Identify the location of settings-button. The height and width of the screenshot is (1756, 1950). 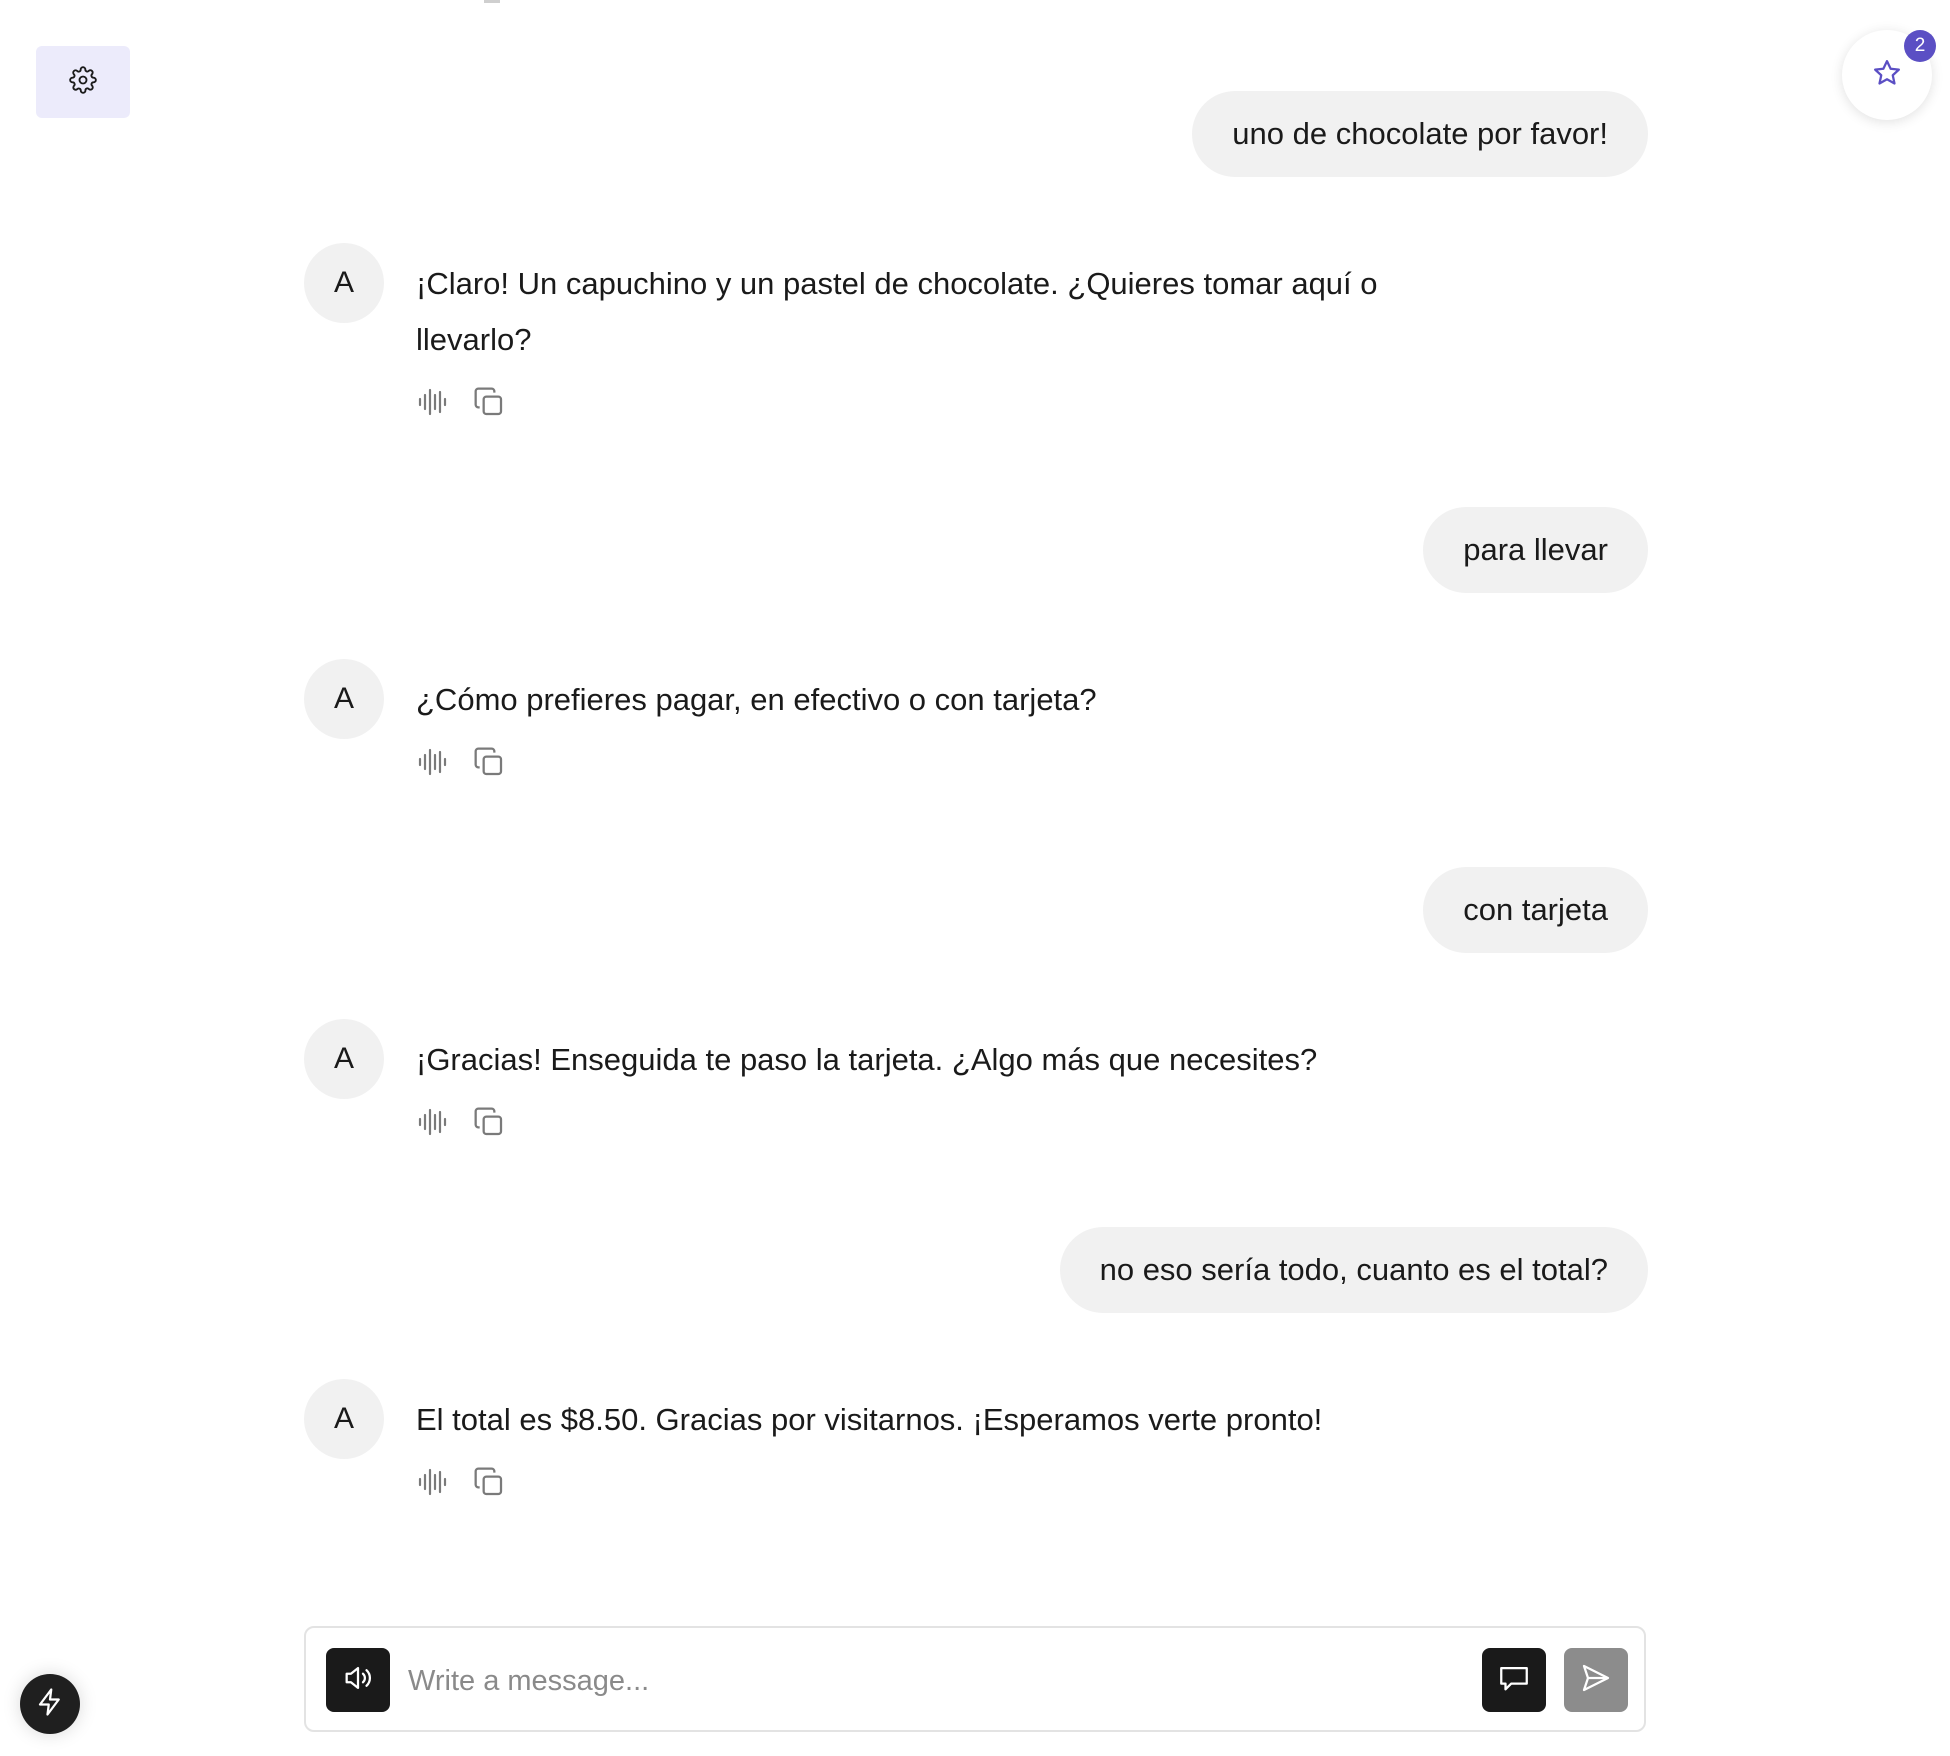
(83, 82).